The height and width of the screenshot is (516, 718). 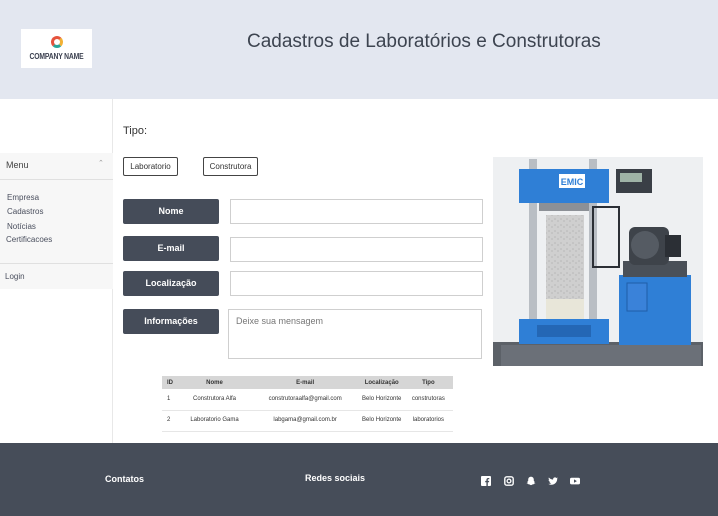 What do you see at coordinates (21, 226) in the screenshot?
I see `sidebar-item-noticias: Notícias` at bounding box center [21, 226].